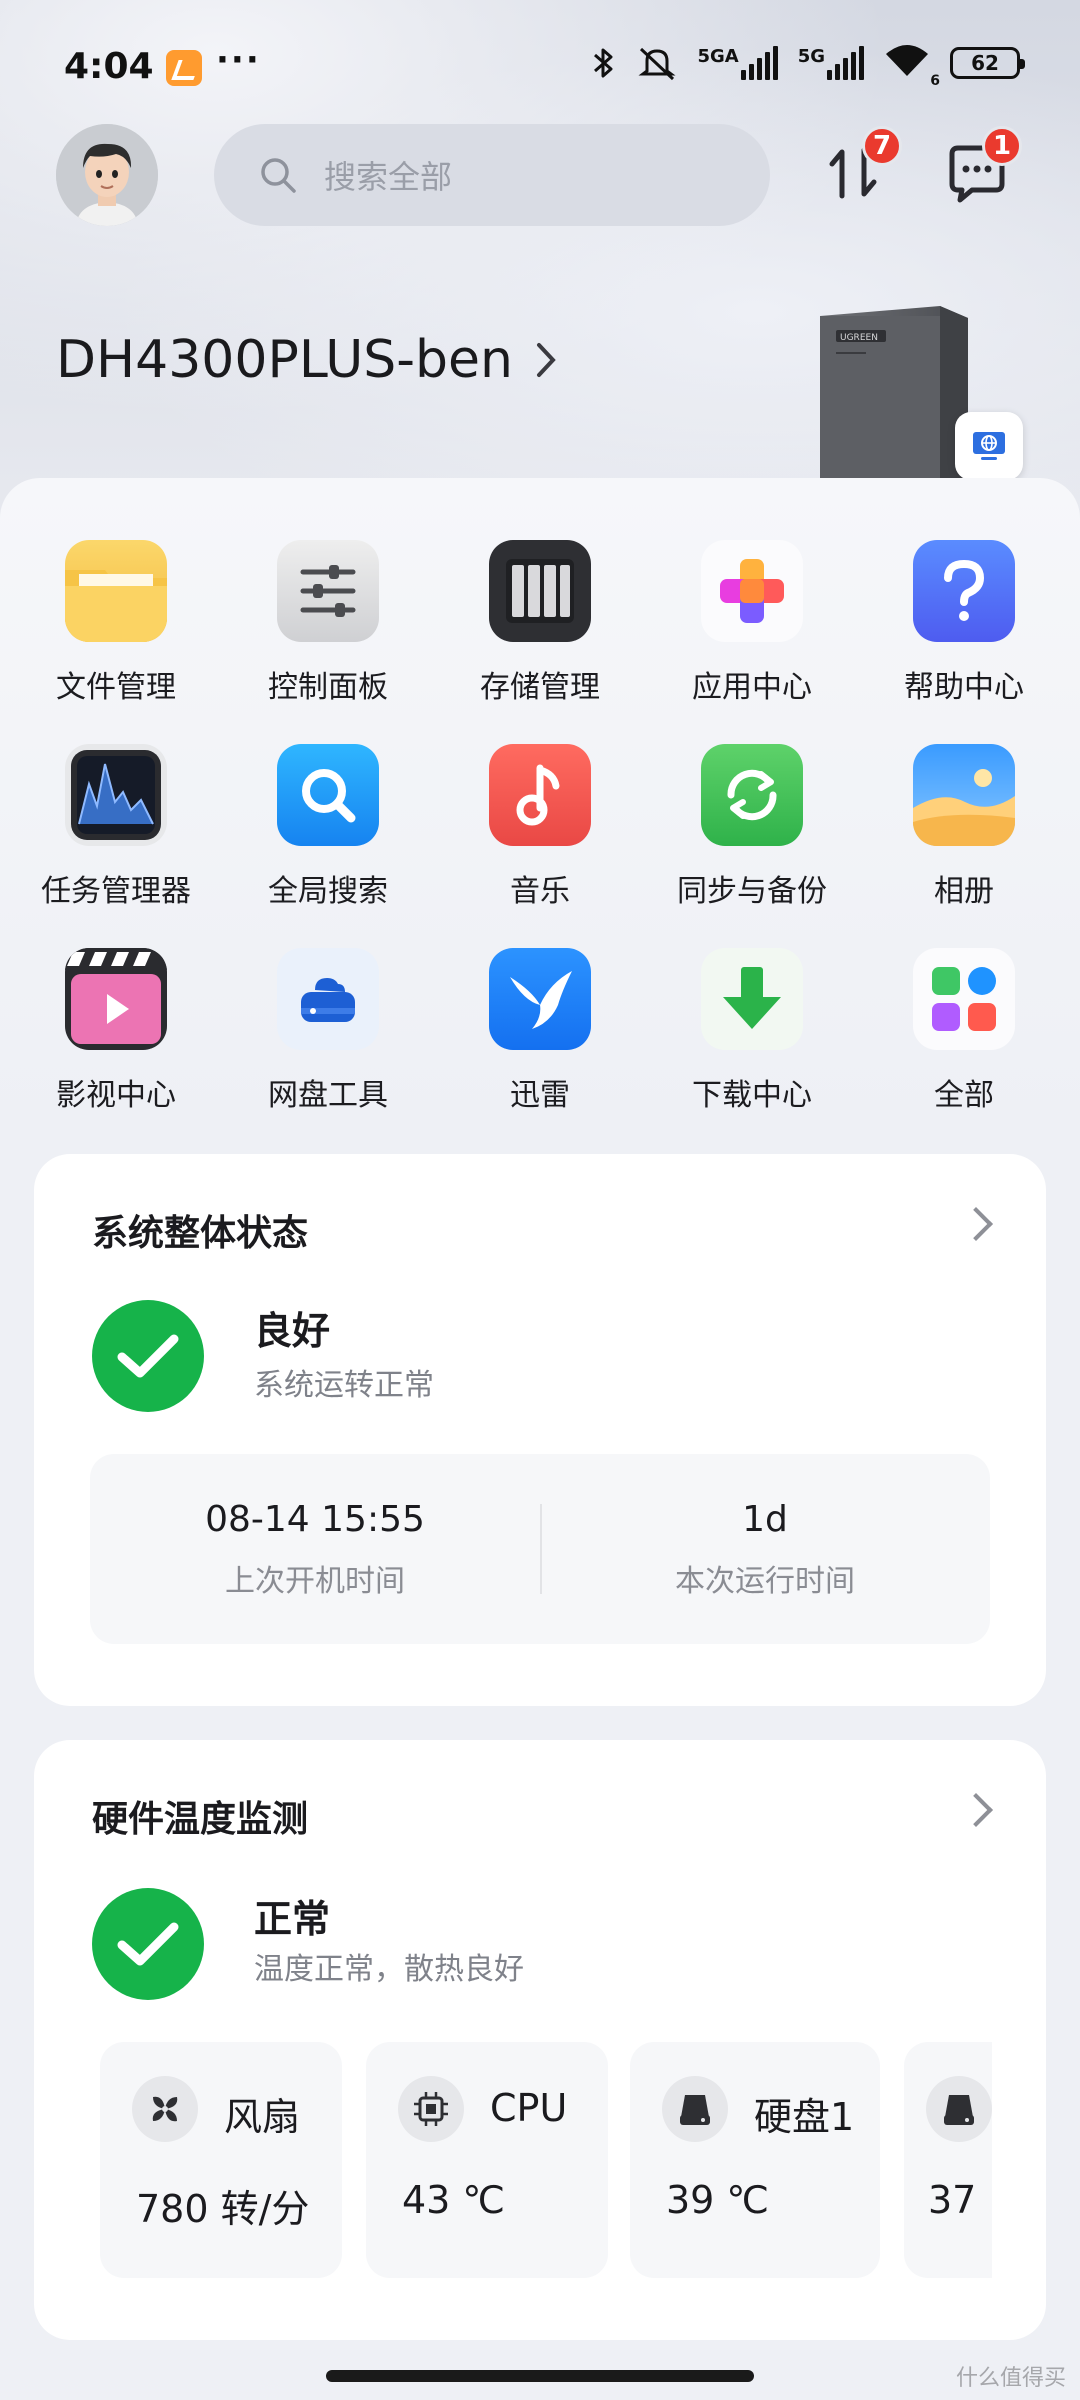  What do you see at coordinates (540, 891) in the screenshot?
I see `app-label: 音乐` at bounding box center [540, 891].